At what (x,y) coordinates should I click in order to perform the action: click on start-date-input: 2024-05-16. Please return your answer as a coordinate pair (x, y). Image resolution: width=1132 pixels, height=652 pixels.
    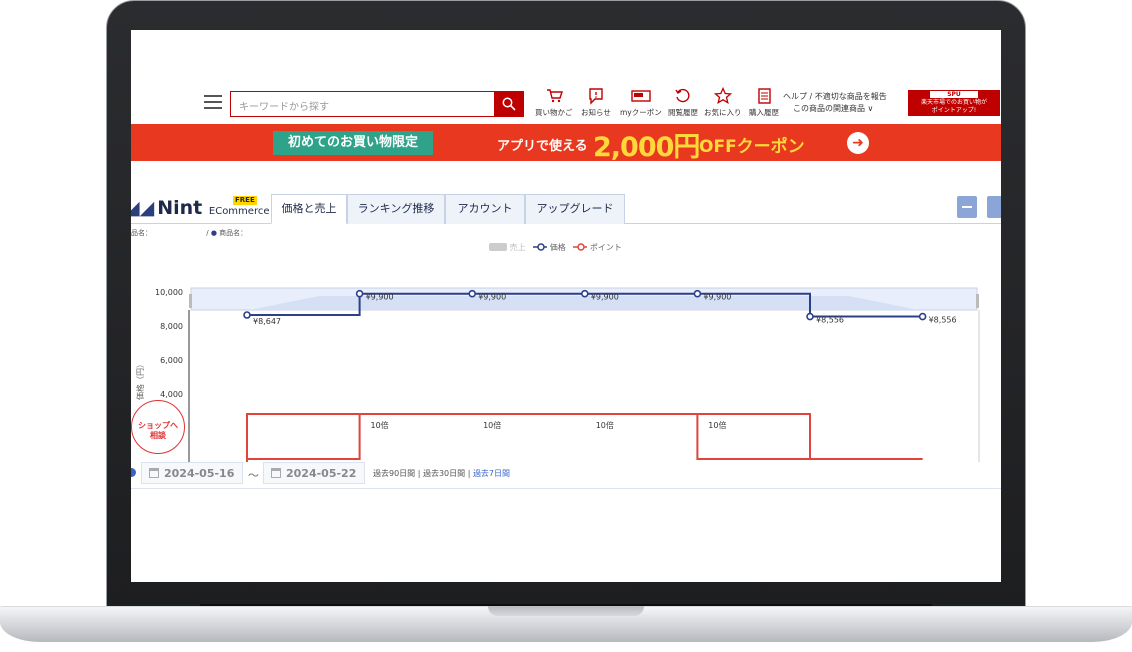
    Looking at the image, I should click on (192, 473).